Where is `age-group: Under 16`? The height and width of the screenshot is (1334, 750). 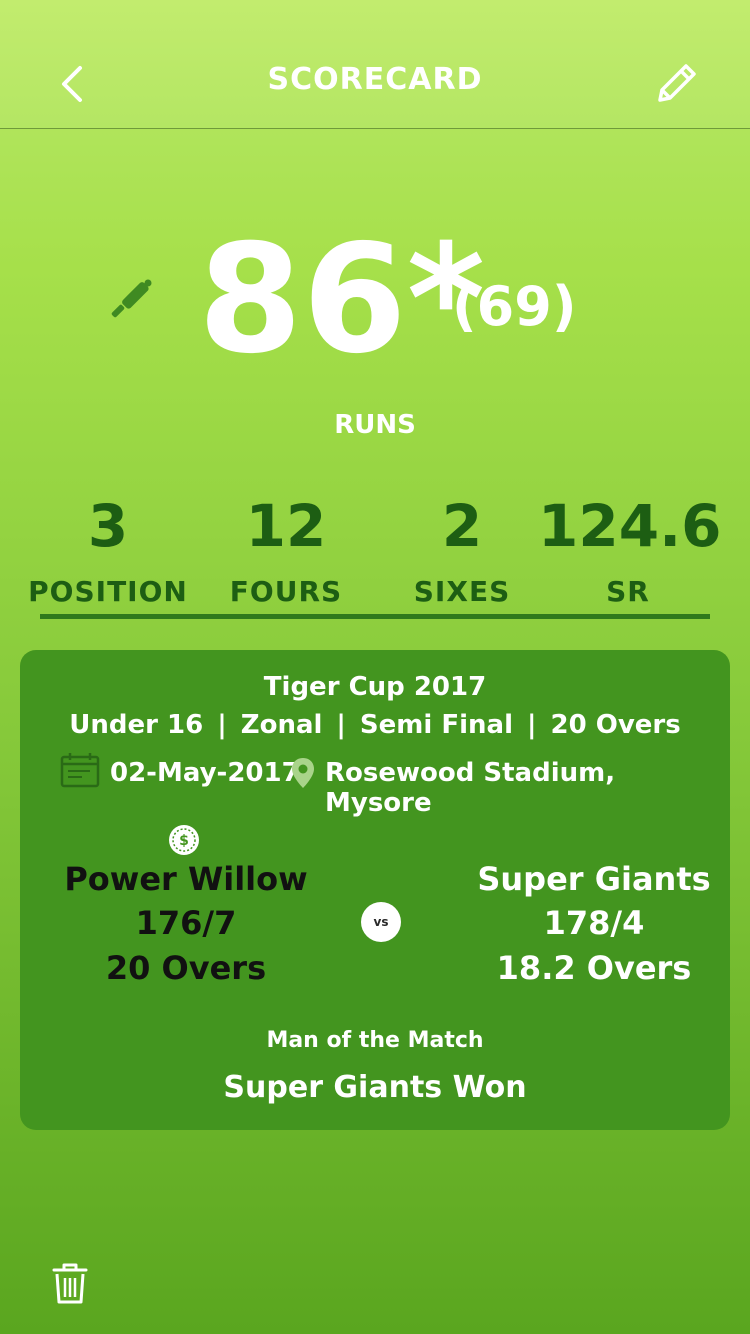
age-group: Under 16 is located at coordinates (136, 725).